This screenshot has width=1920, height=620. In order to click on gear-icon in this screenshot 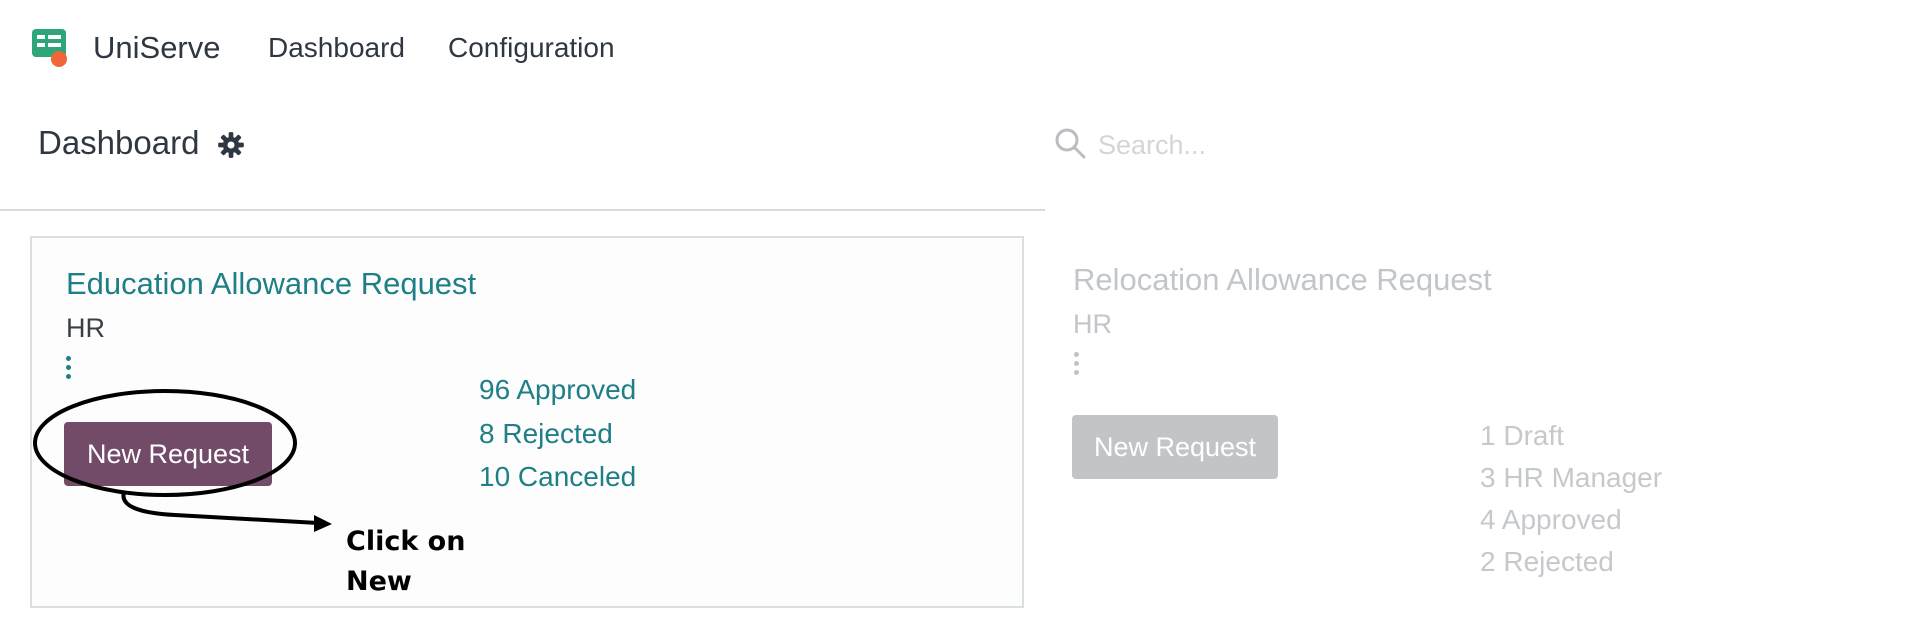, I will do `click(231, 145)`.